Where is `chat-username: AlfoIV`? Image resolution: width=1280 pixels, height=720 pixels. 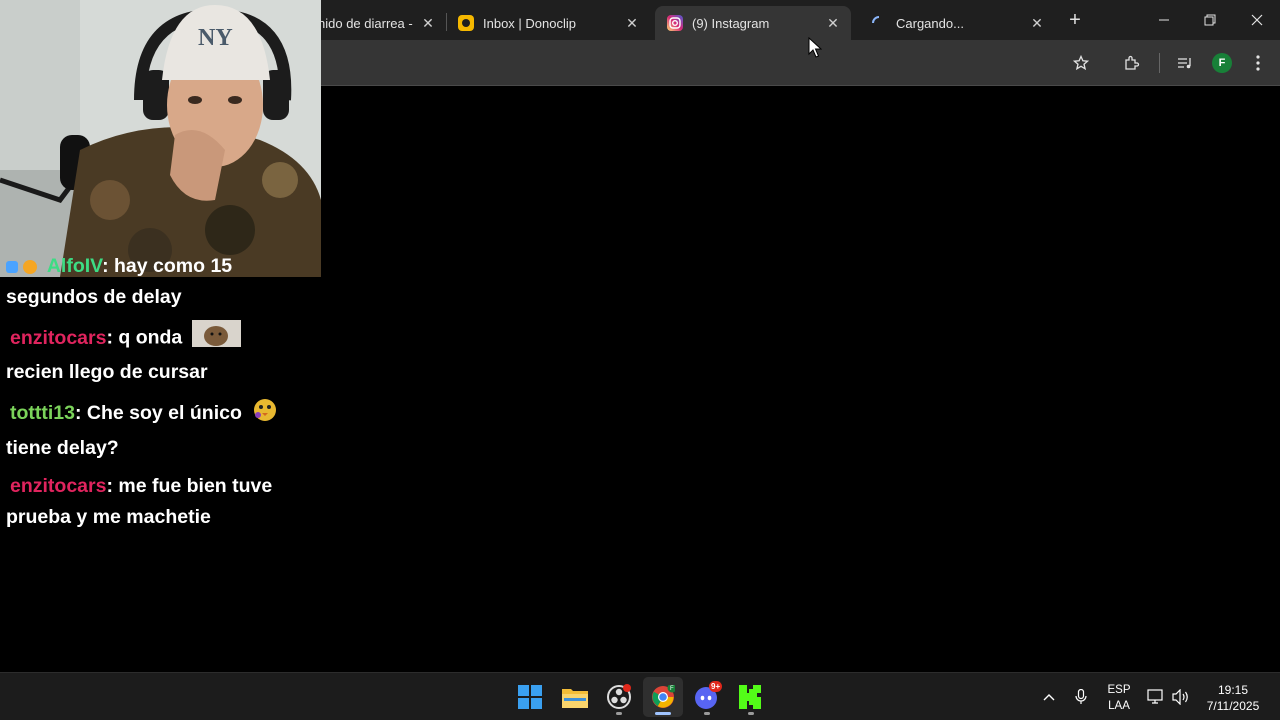
chat-username: AlfoIV is located at coordinates (72, 266).